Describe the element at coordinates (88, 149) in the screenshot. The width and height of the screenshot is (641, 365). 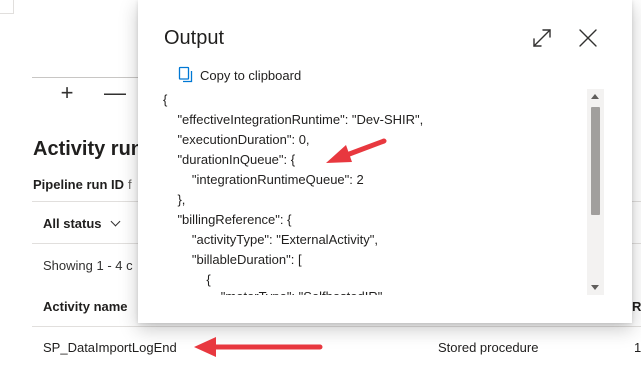
I see `section-title: Activity run` at that location.